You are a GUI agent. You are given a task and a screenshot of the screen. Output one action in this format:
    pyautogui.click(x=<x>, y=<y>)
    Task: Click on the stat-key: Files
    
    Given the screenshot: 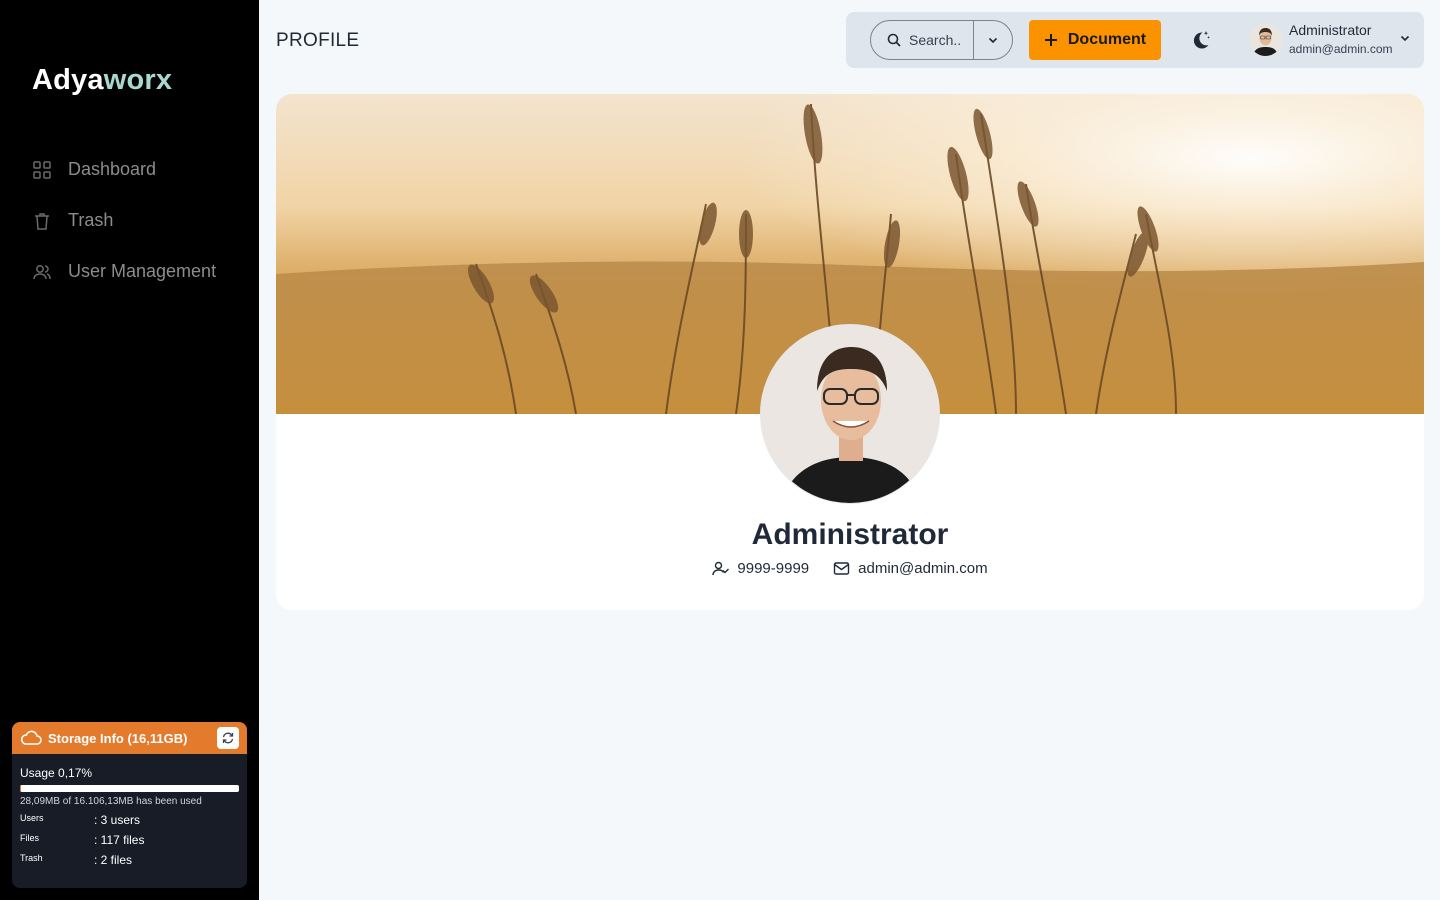 What is the action you would take?
    pyautogui.click(x=30, y=838)
    